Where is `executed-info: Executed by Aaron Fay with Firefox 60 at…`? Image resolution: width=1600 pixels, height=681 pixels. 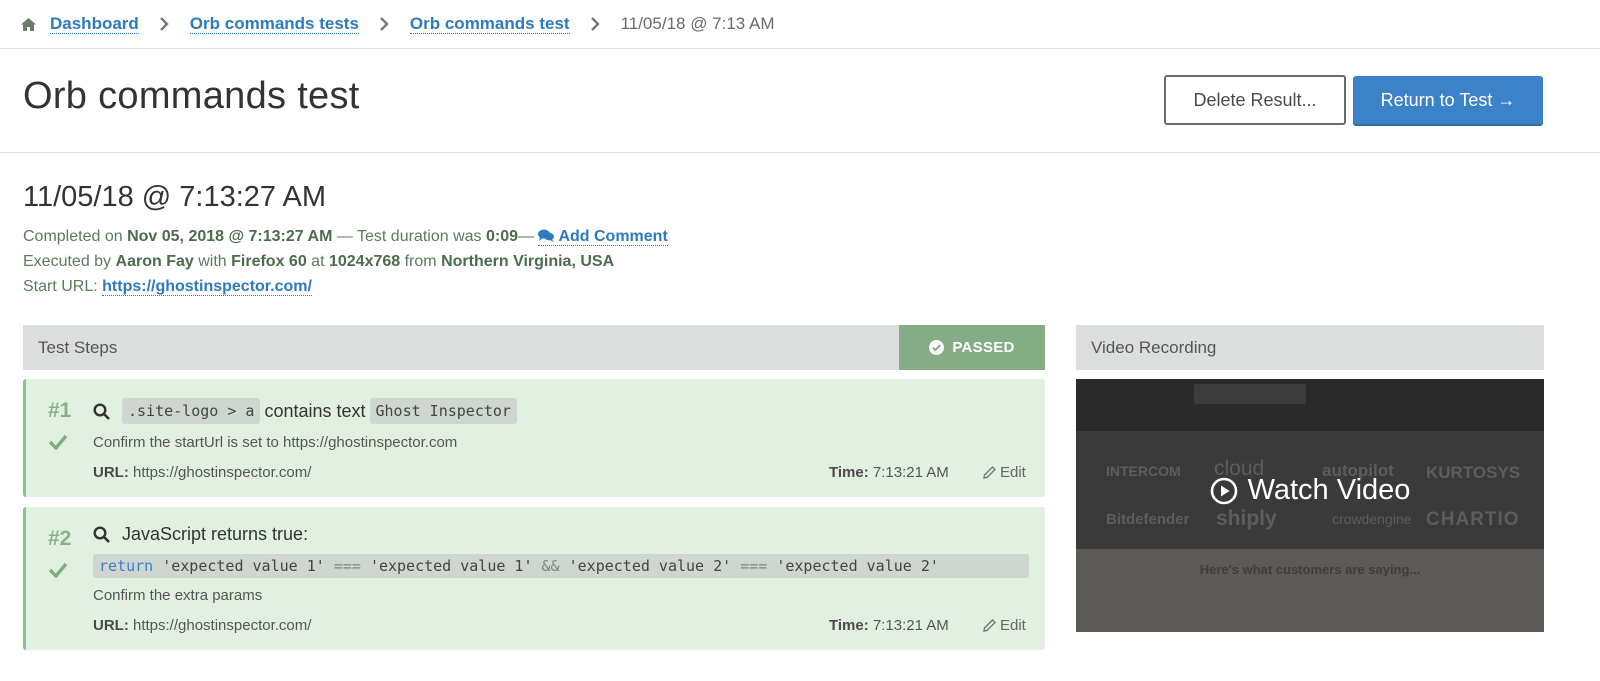 executed-info: Executed by Aaron Fay with Firefox 60 at… is located at coordinates (318, 262).